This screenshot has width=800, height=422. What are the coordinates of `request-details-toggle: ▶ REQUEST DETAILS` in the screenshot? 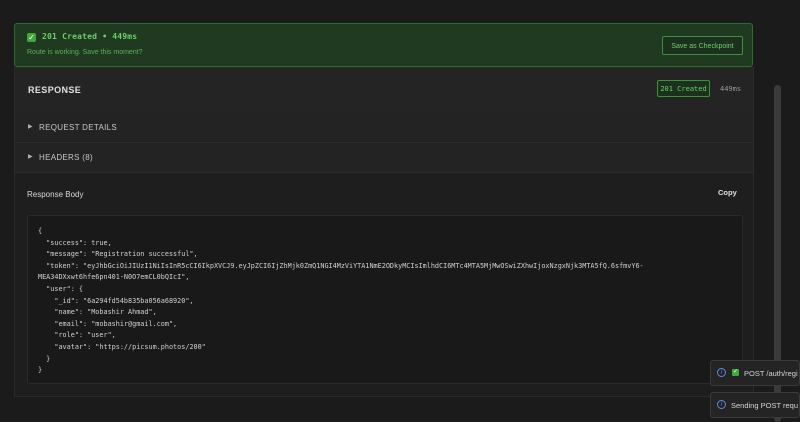 It's located at (384, 128).